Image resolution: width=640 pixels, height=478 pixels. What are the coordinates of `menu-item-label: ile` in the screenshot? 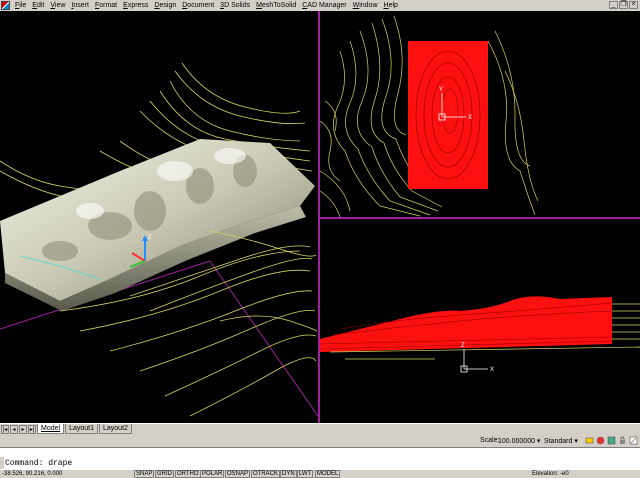 It's located at (23, 5).